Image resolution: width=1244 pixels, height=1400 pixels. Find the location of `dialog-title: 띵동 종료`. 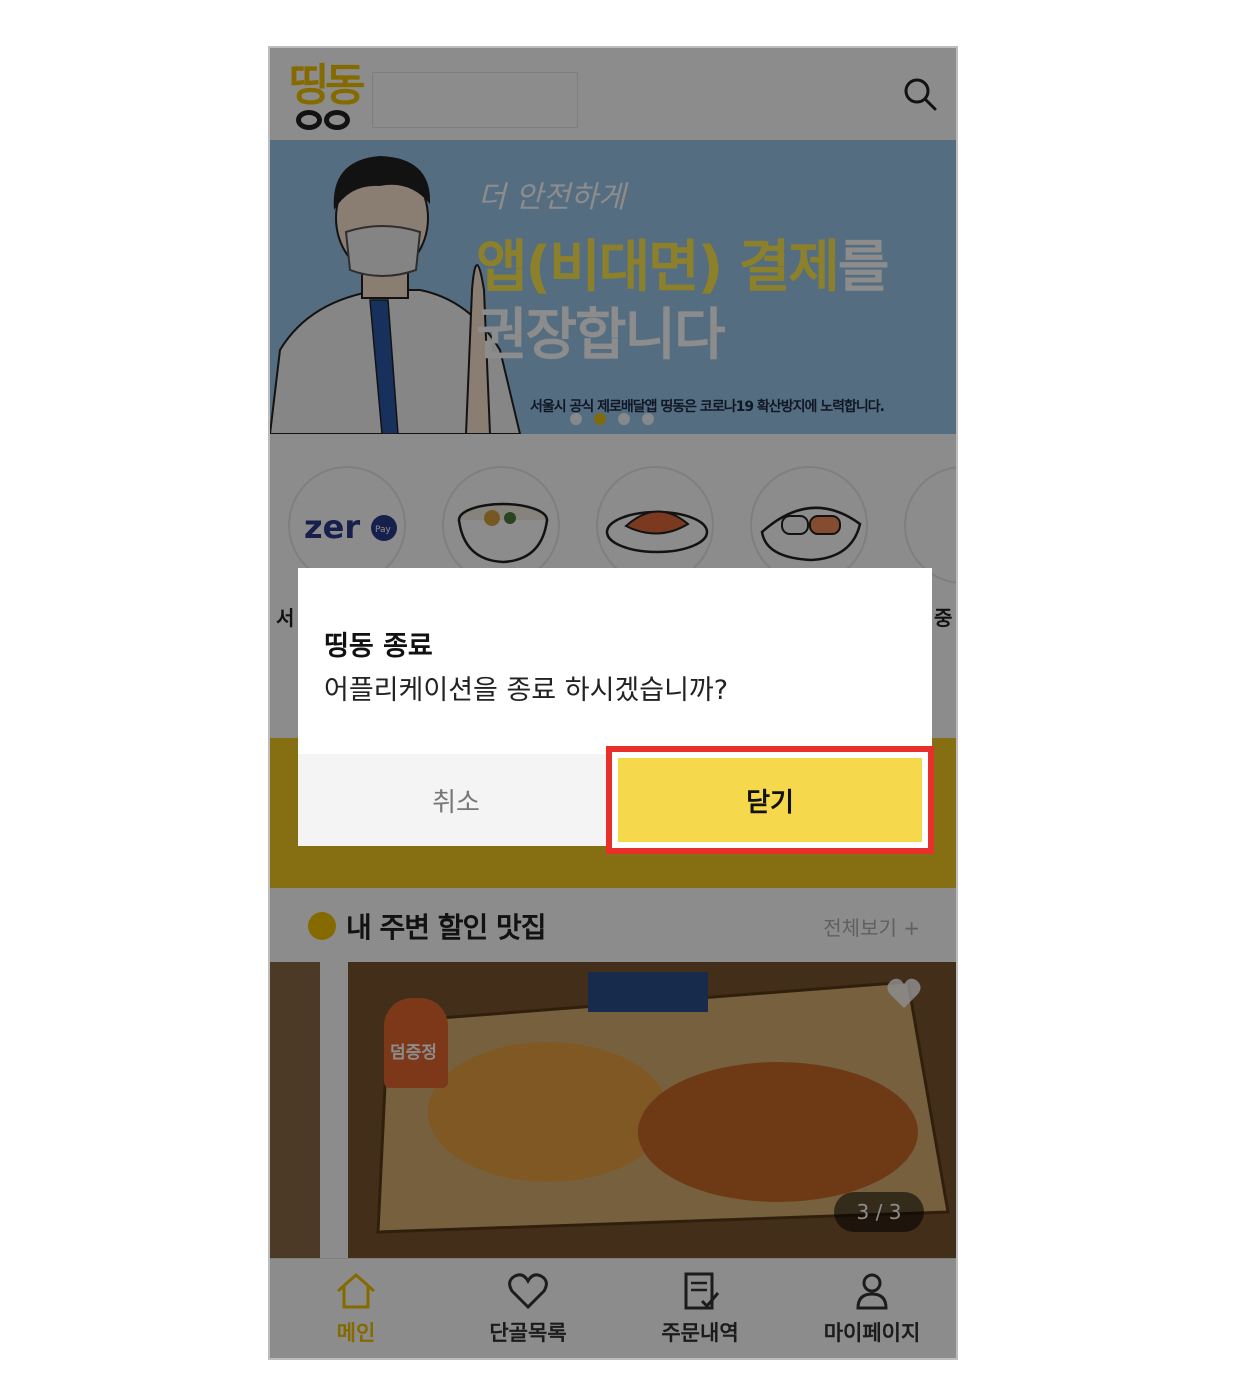

dialog-title: 띵동 종료 is located at coordinates (378, 646).